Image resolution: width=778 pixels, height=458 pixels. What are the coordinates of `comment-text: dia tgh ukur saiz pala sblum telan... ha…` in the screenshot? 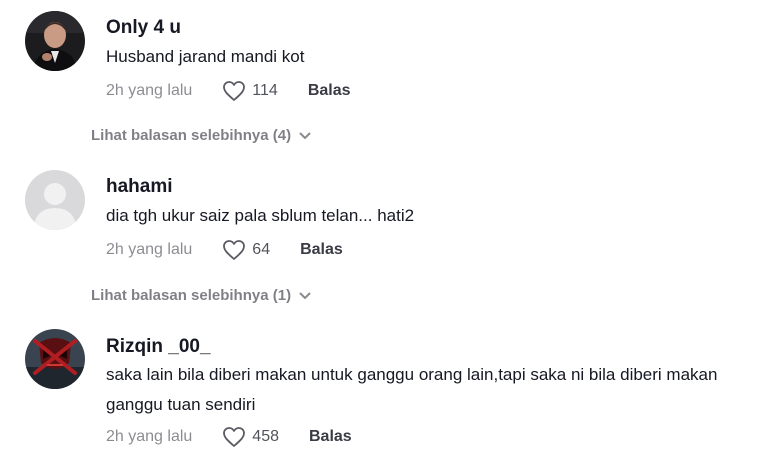 It's located at (260, 215).